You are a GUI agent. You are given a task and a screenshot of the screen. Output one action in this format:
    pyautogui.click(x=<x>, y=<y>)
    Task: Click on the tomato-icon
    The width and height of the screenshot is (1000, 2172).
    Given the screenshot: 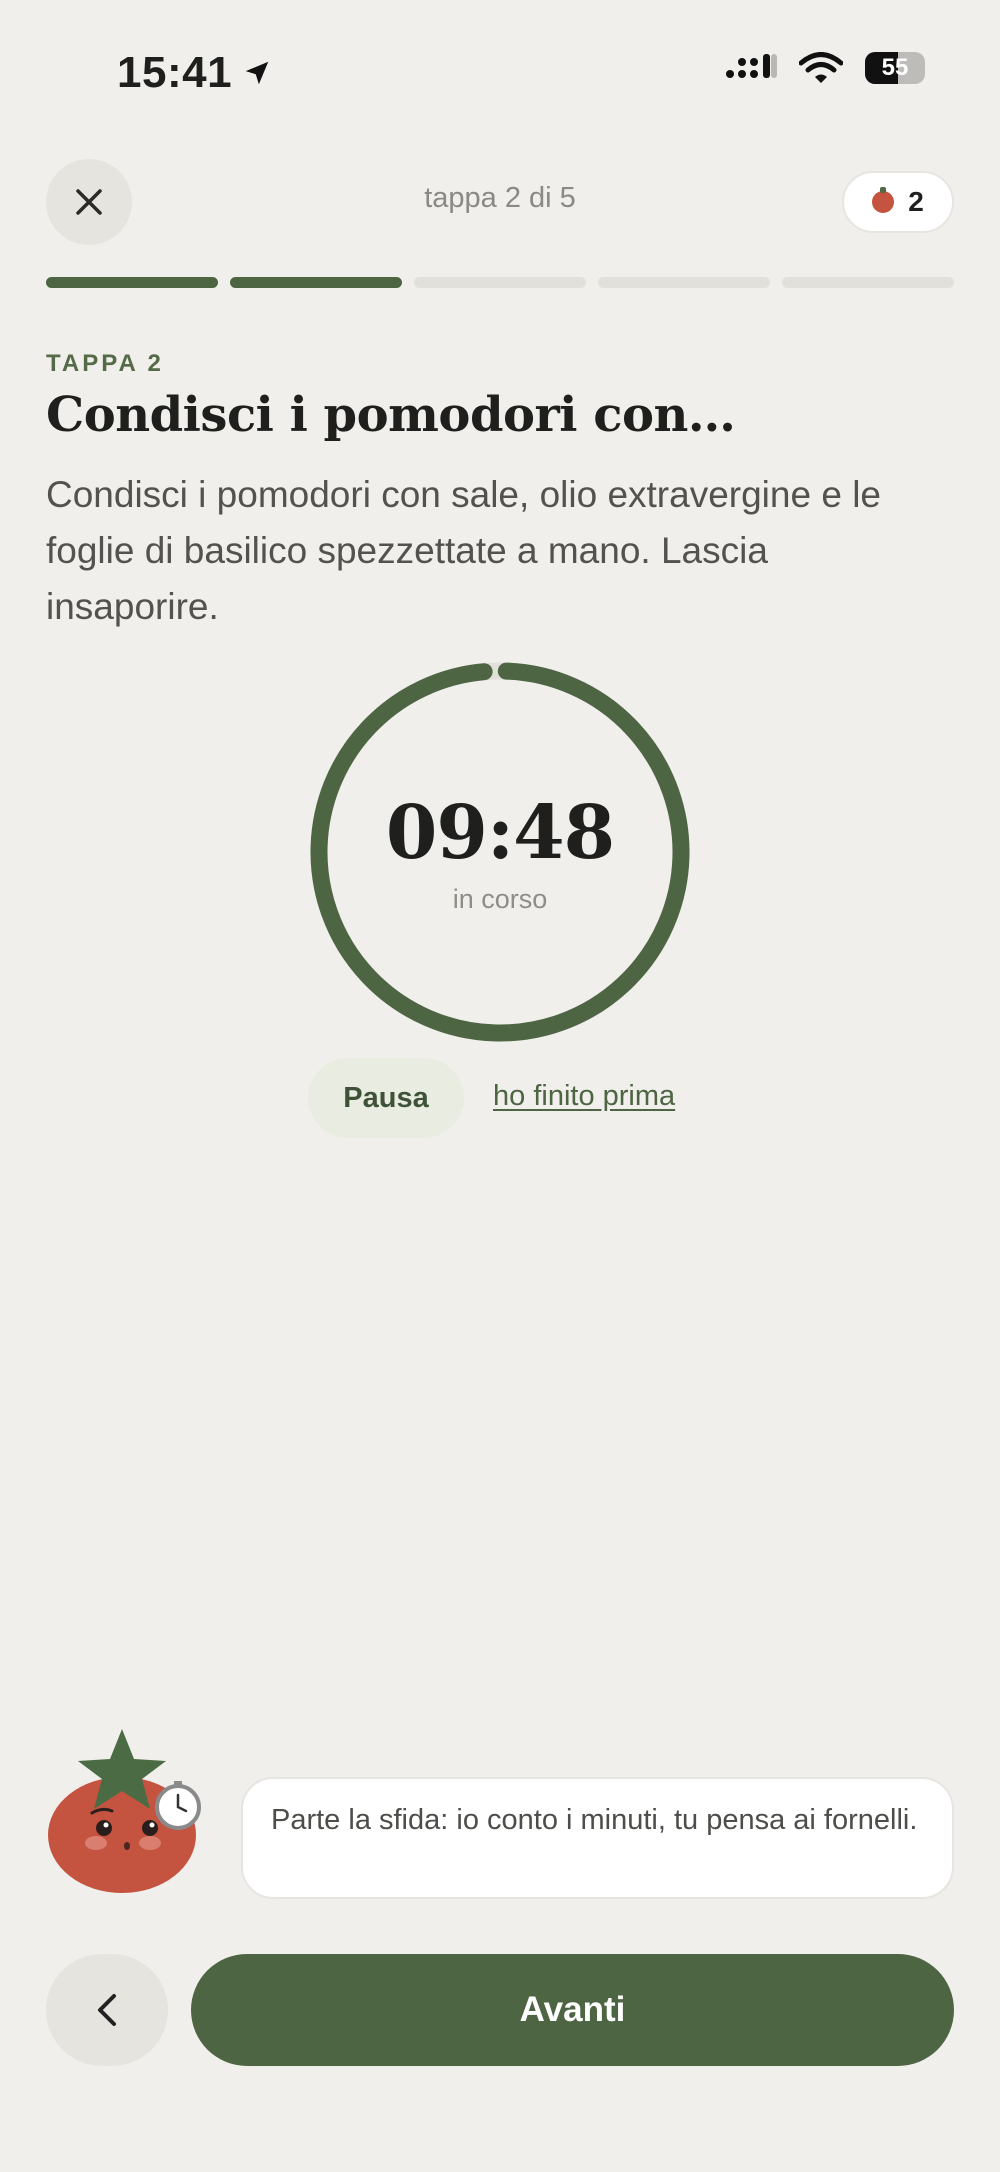 What is the action you would take?
    pyautogui.click(x=883, y=200)
    